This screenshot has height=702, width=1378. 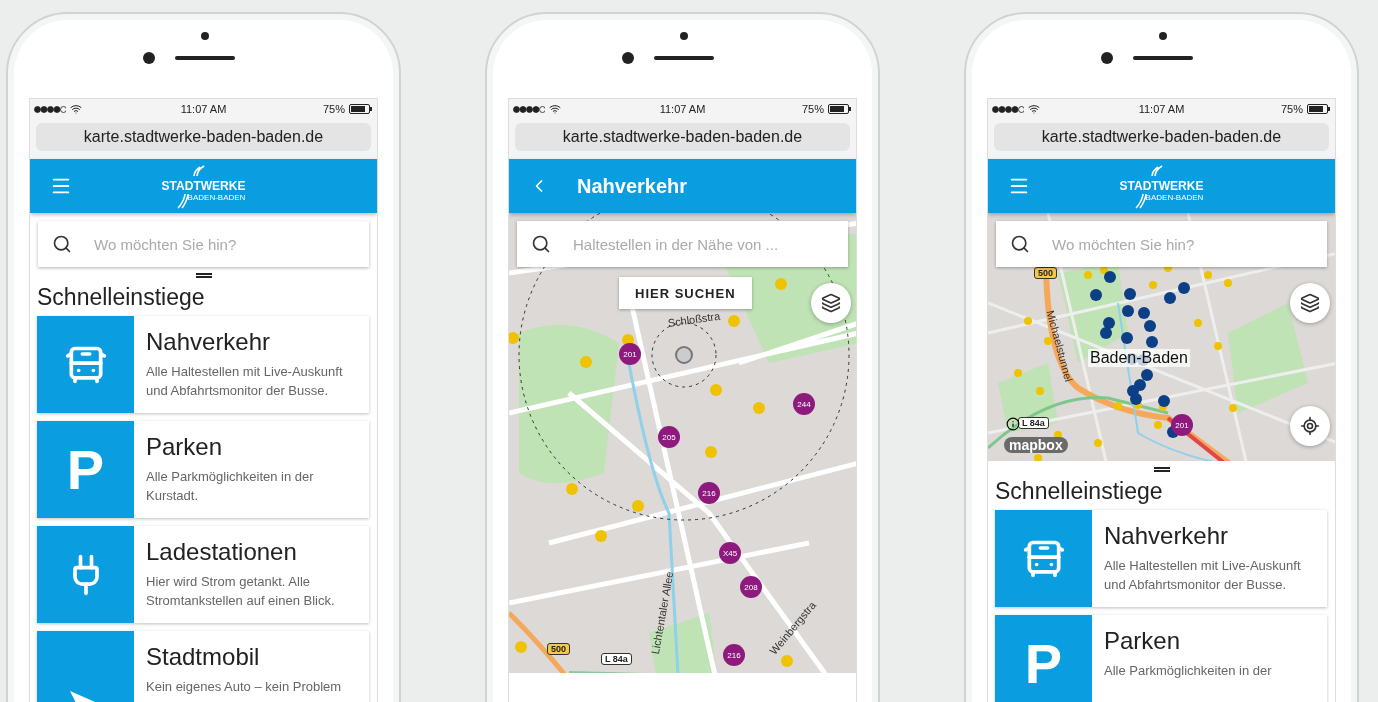 I want to click on shortcut-card: Stadtmobil Kein eigenes Auto – kein Problem, so click(x=203, y=666).